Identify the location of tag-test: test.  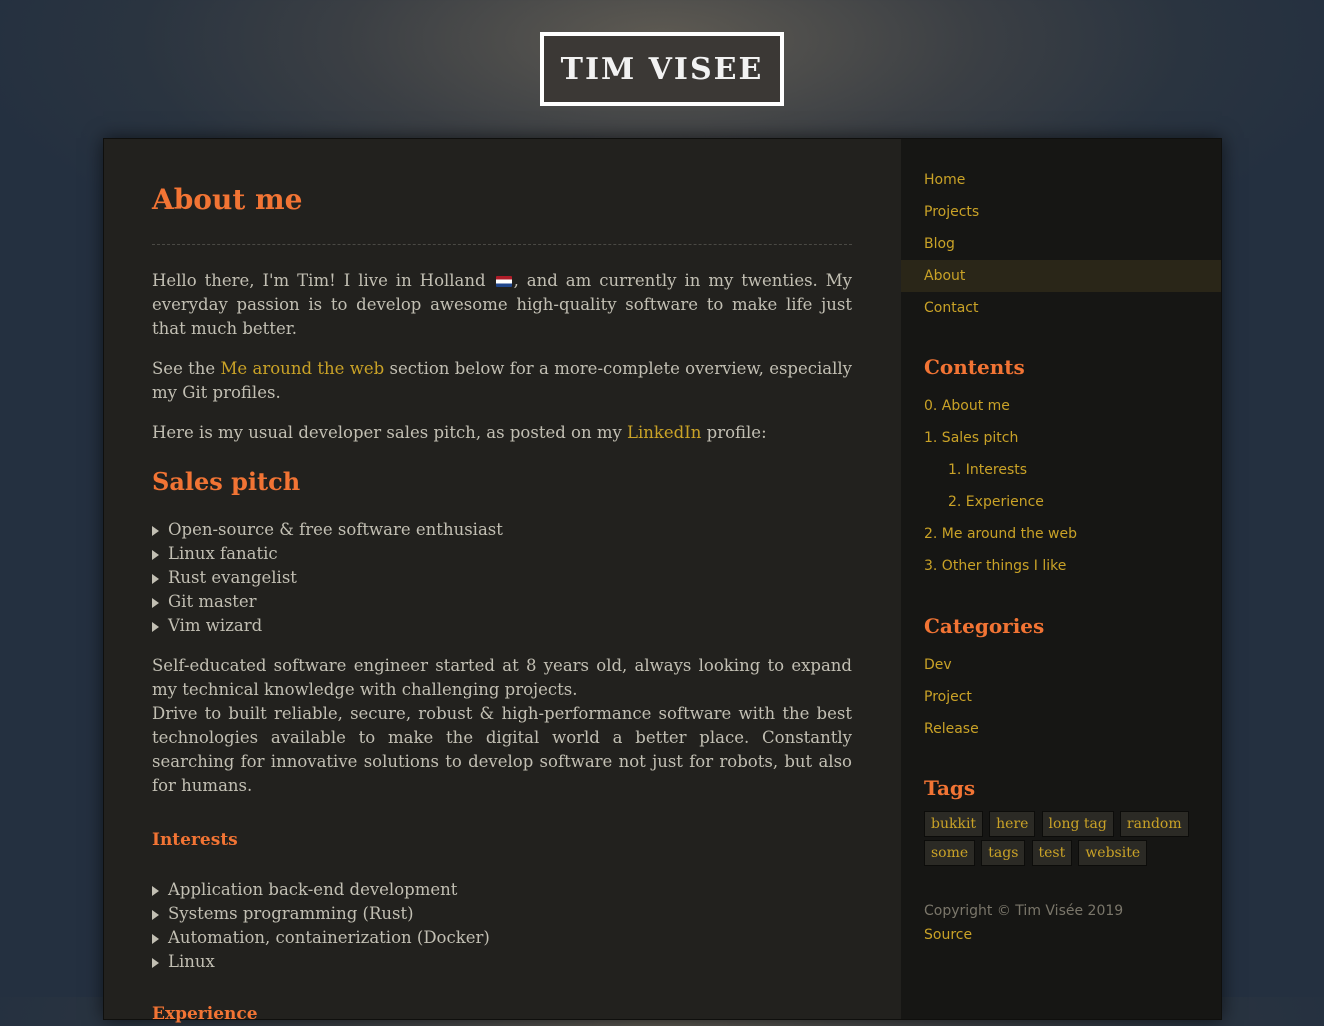
(1052, 853).